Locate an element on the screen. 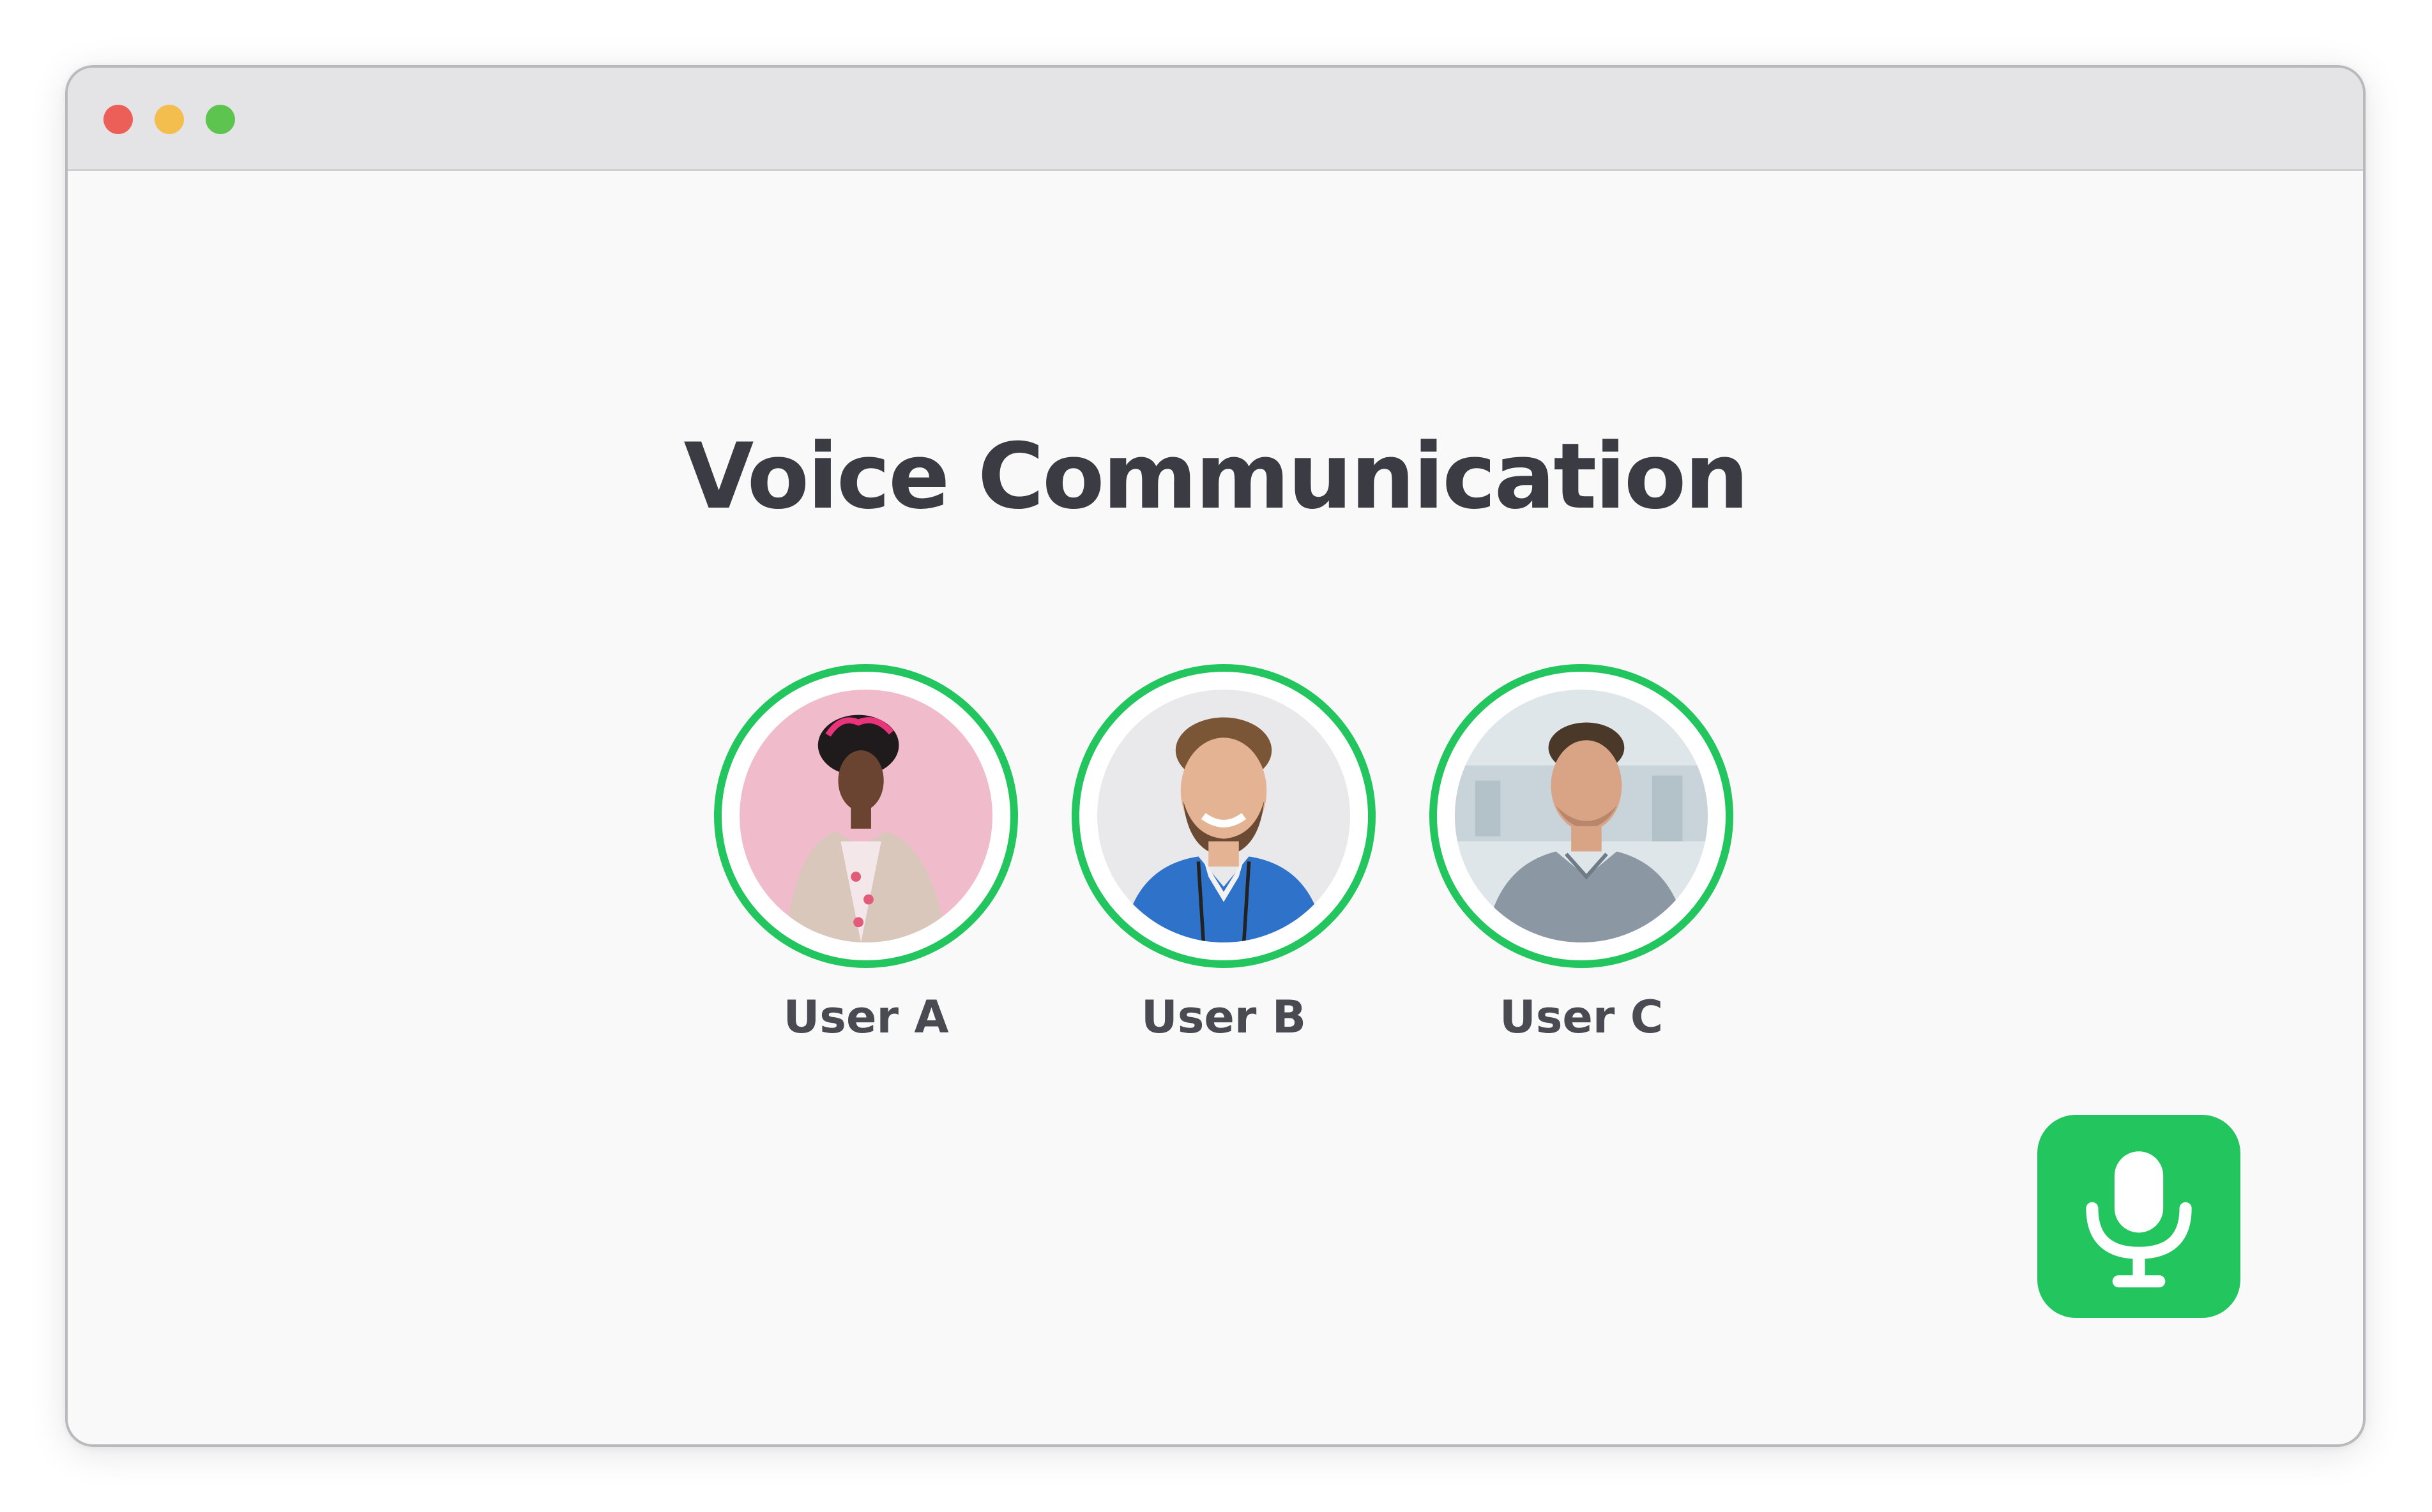  participant-user-c: User C is located at coordinates (1581, 852).